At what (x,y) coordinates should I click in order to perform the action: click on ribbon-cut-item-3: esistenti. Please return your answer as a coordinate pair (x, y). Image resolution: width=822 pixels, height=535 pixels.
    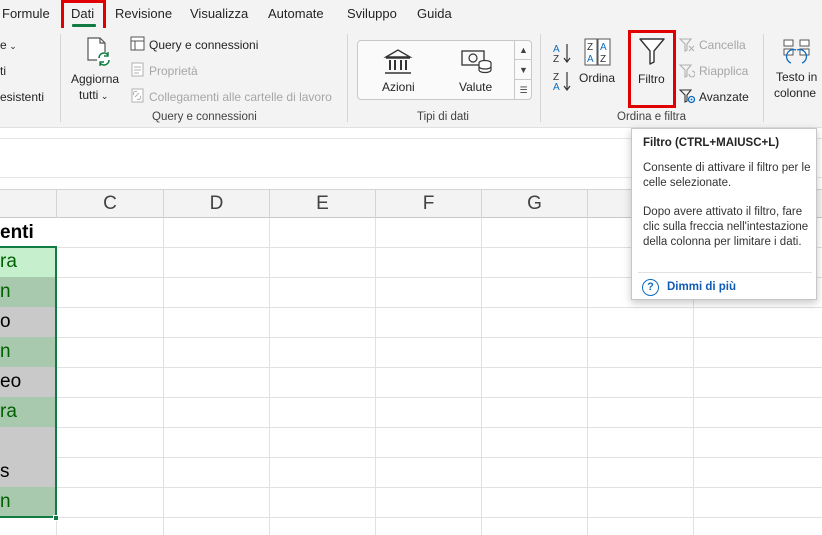
    Looking at the image, I should click on (22, 97).